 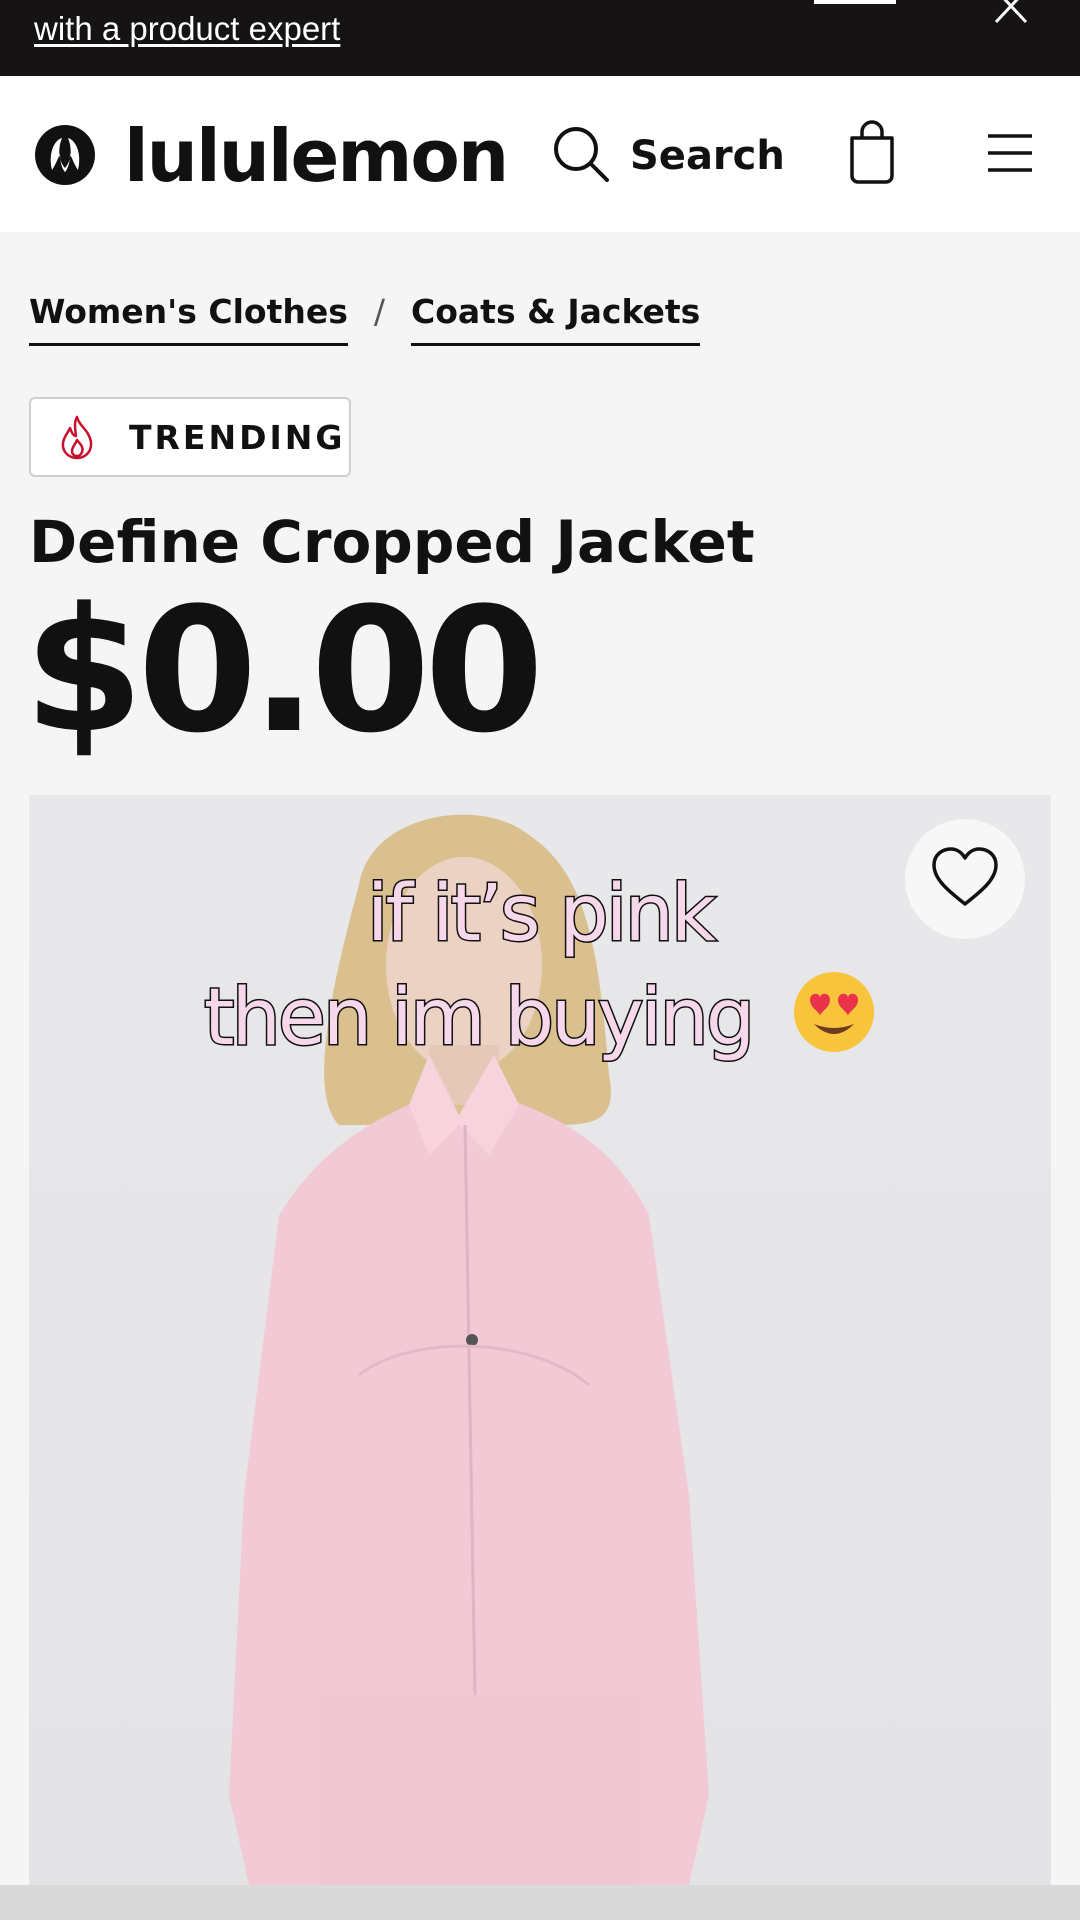 What do you see at coordinates (707, 156) in the screenshot?
I see `search-label: Search` at bounding box center [707, 156].